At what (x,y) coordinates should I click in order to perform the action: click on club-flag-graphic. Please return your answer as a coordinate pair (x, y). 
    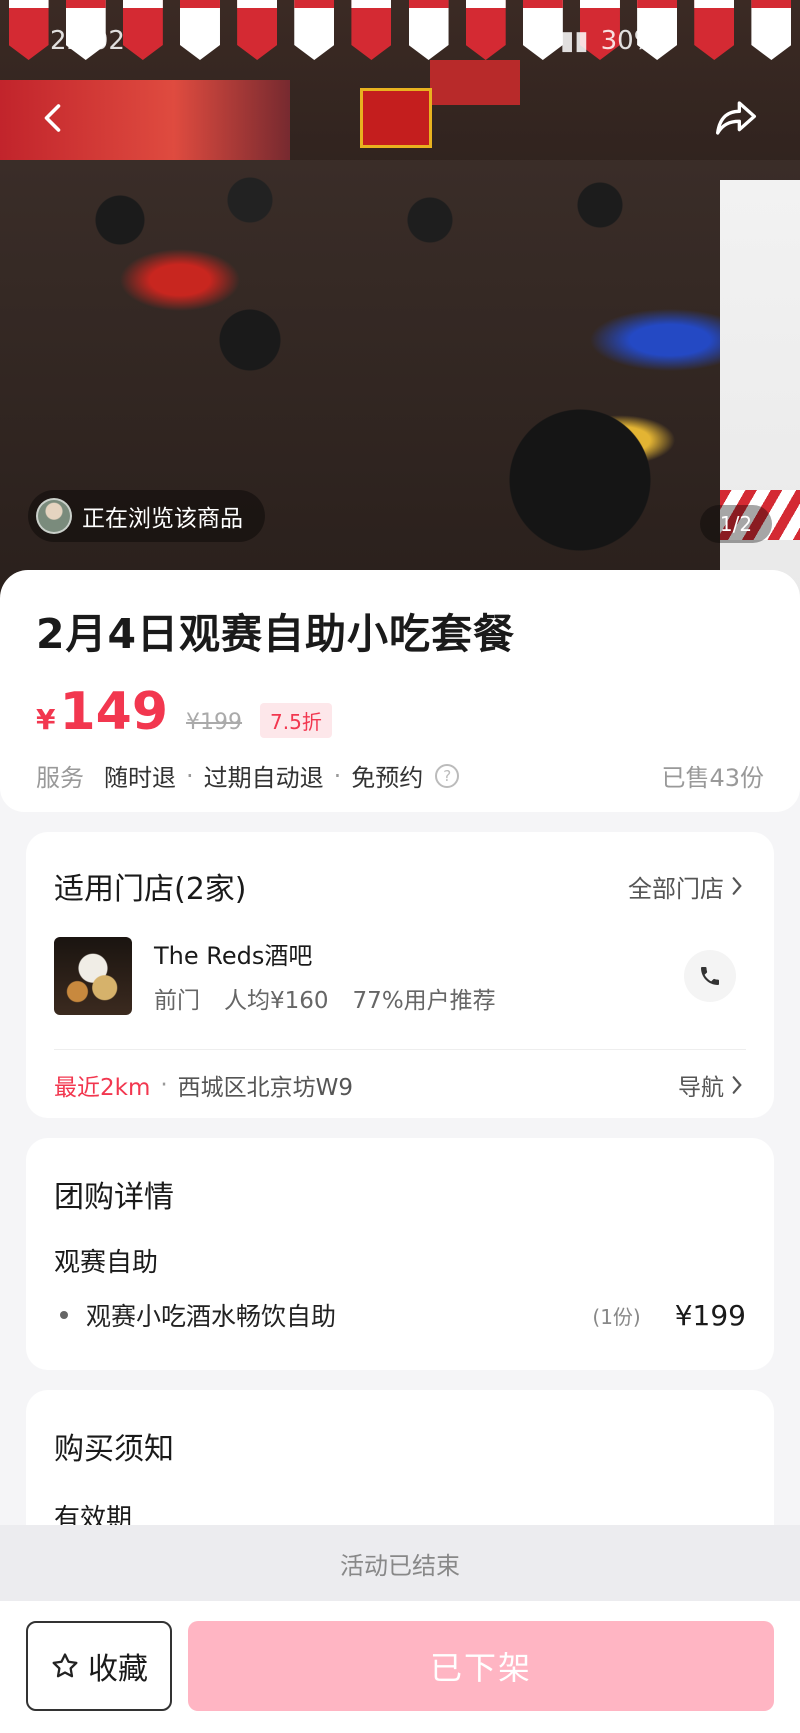
    Looking at the image, I should click on (396, 118).